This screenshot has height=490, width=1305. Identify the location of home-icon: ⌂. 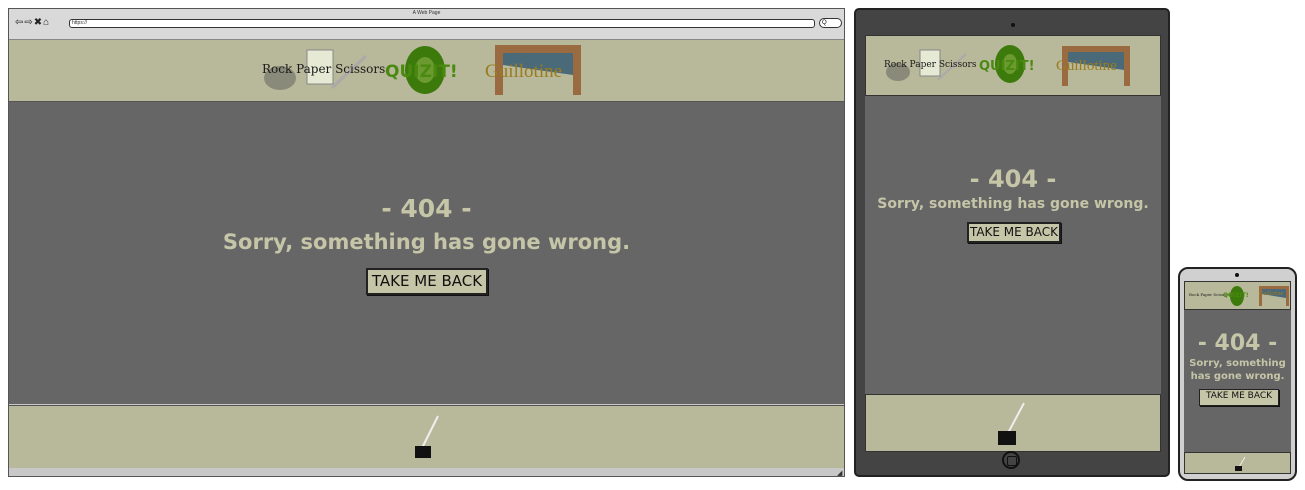
(46, 22).